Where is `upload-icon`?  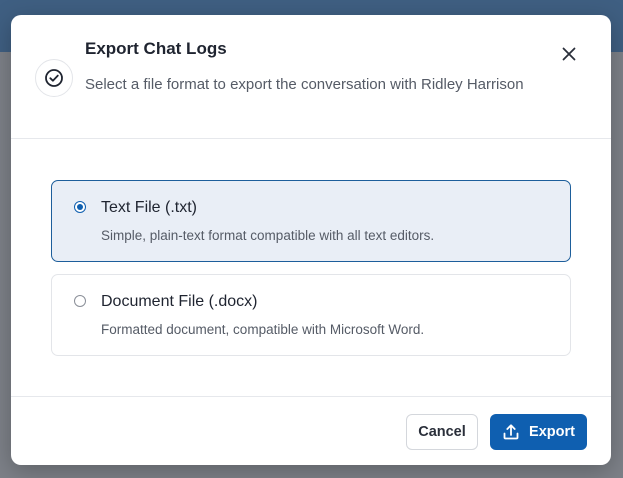 upload-icon is located at coordinates (511, 432).